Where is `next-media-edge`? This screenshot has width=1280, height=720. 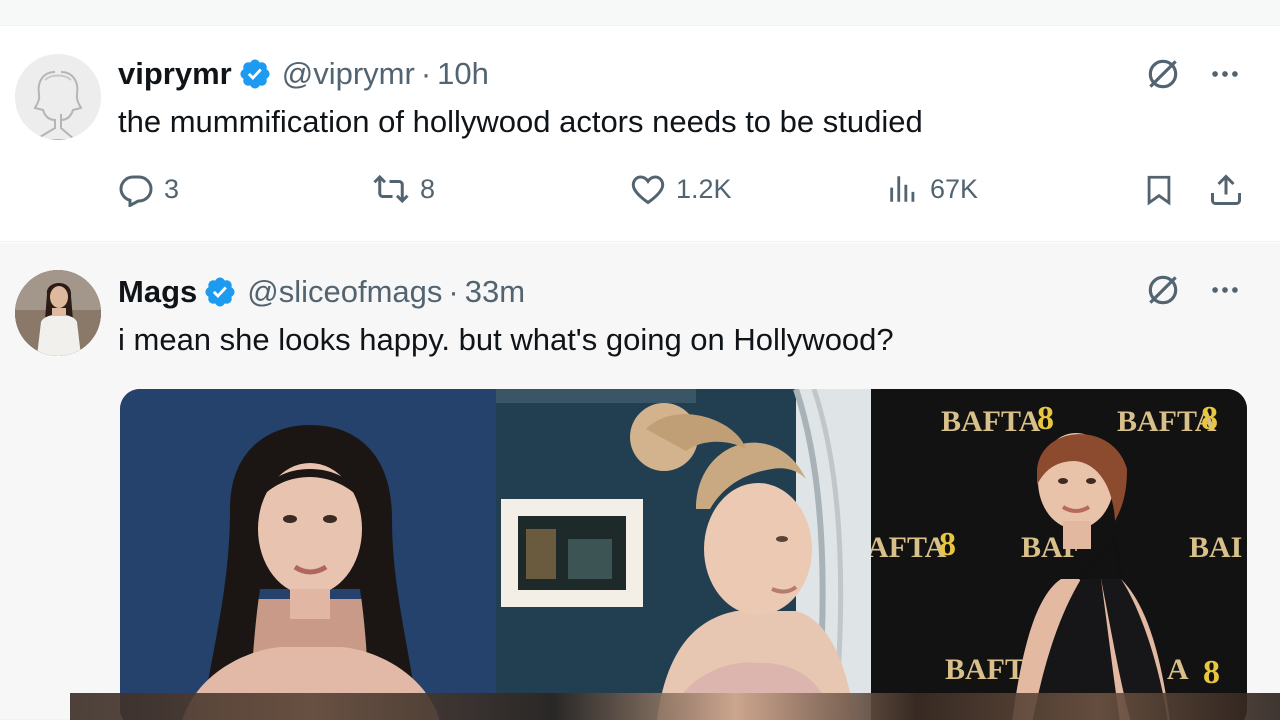 next-media-edge is located at coordinates (675, 706).